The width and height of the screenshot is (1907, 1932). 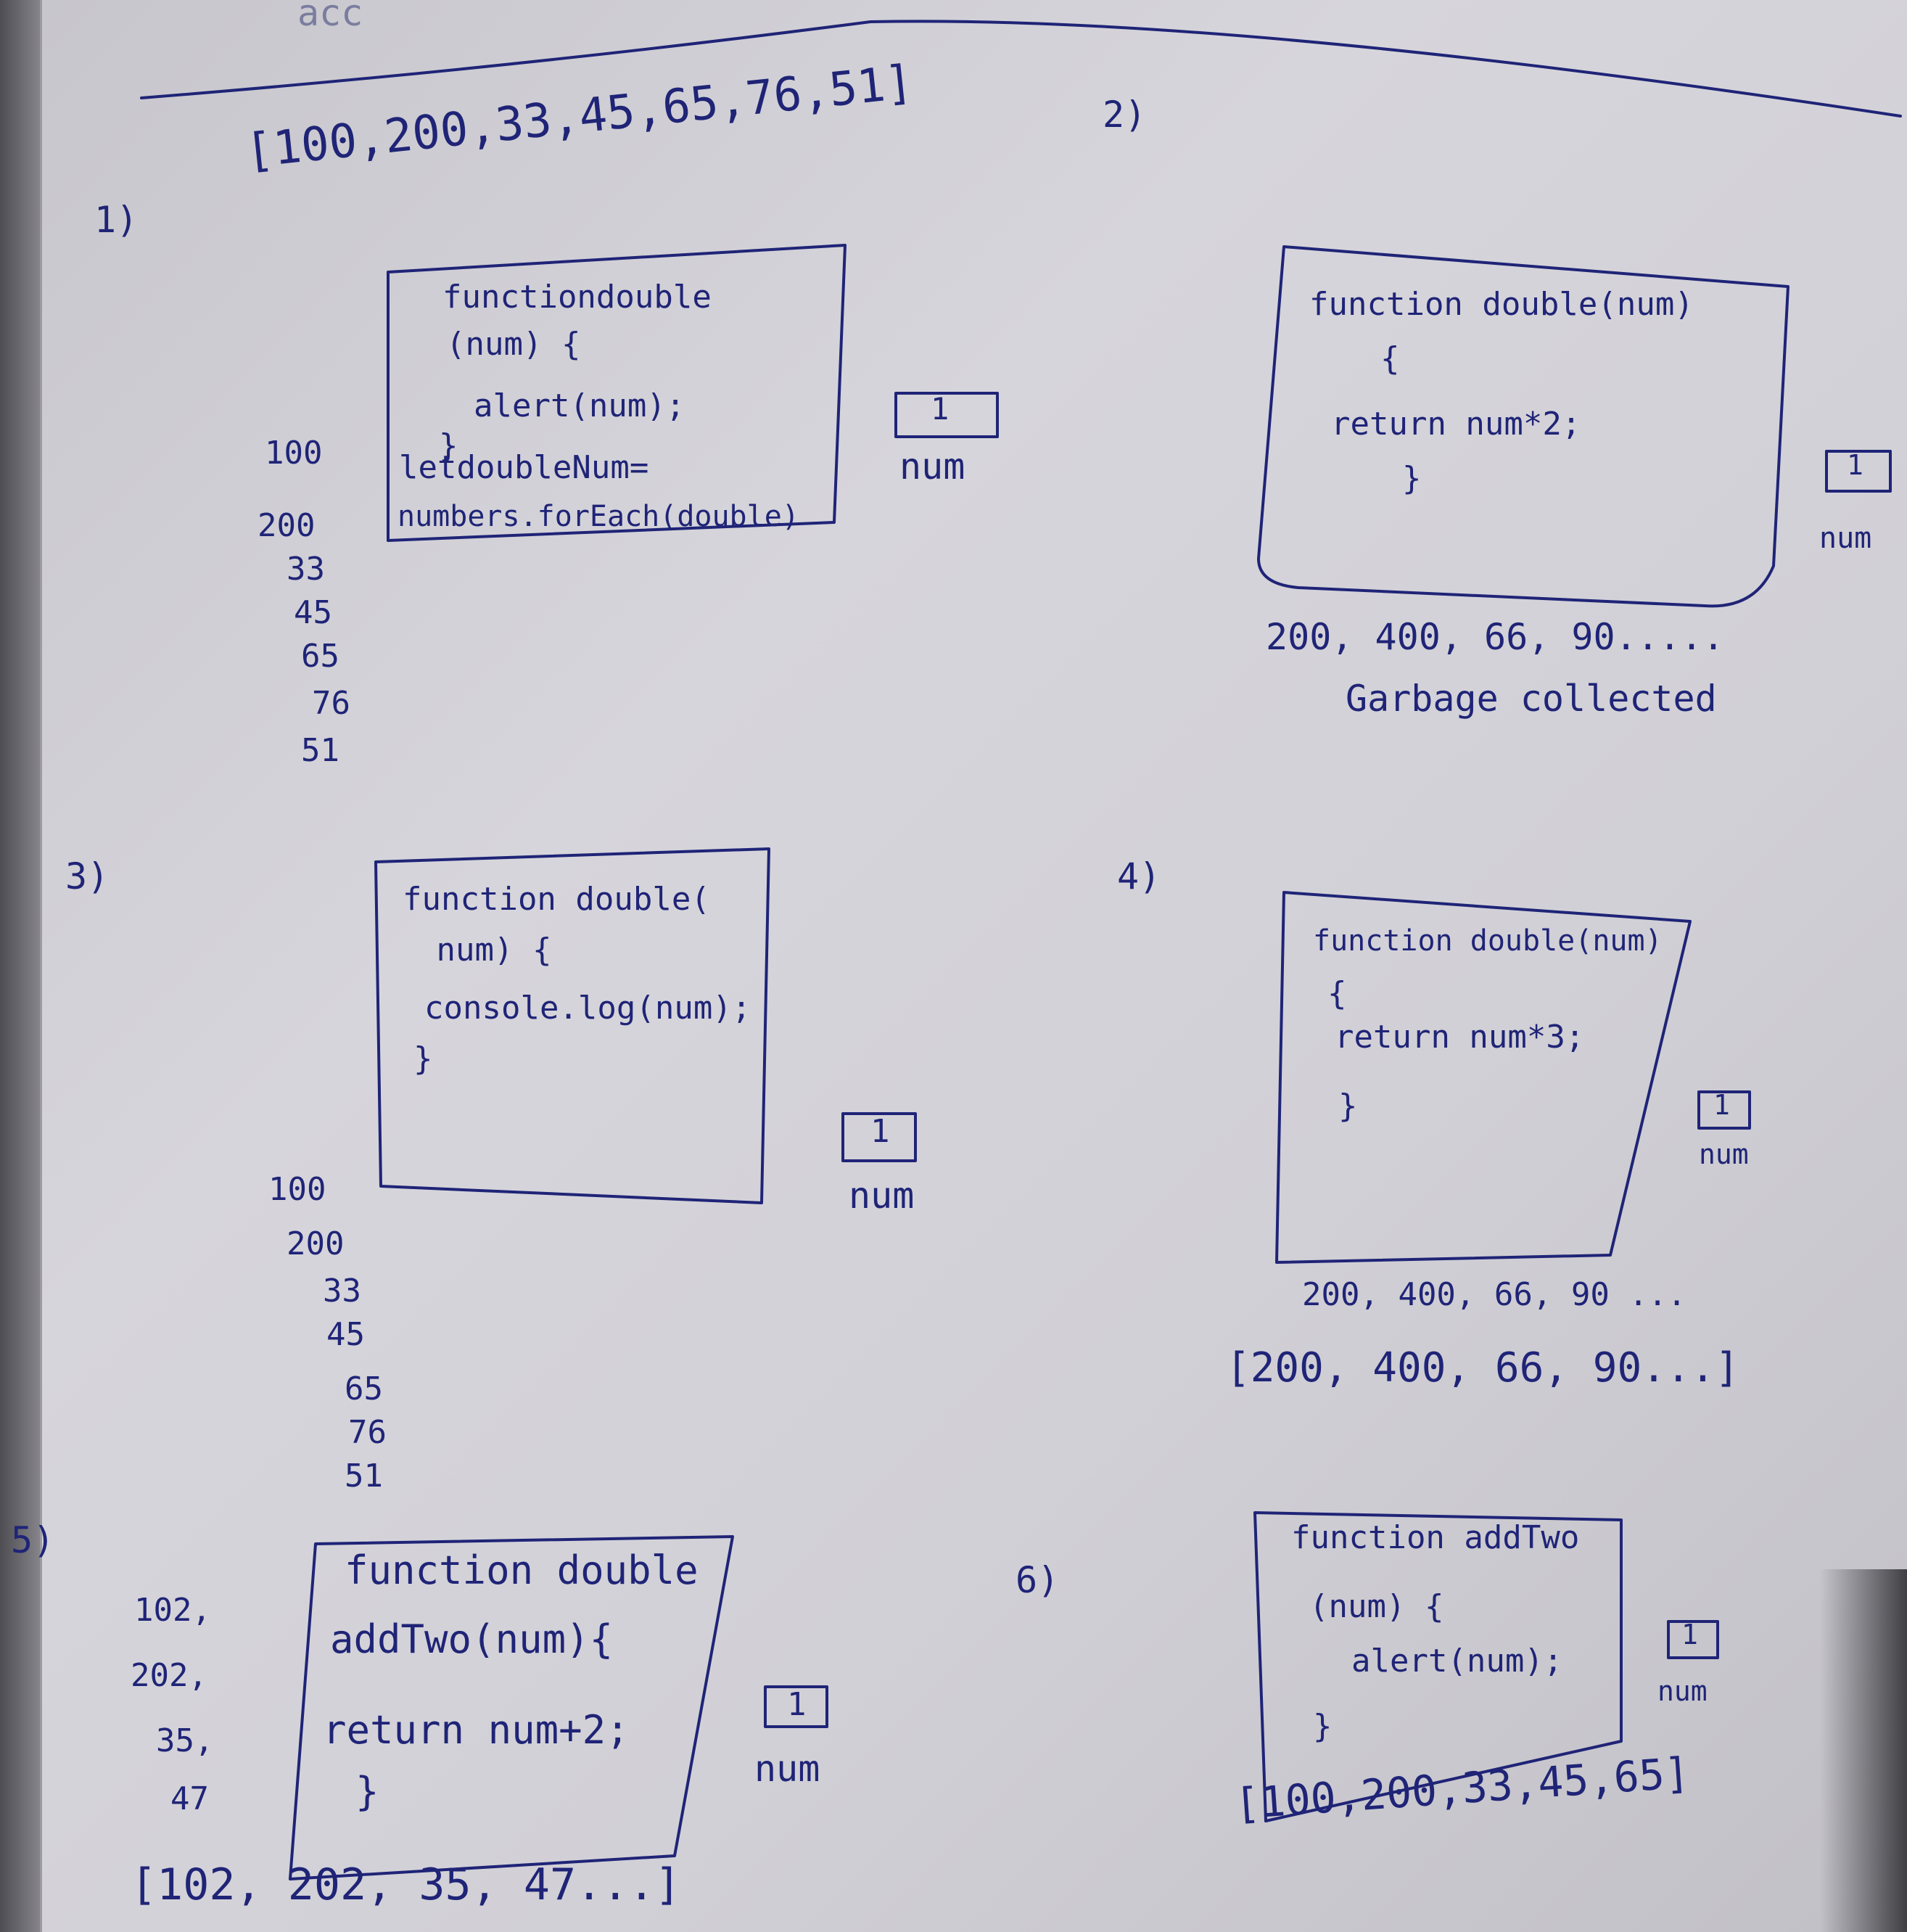 I want to click on panel-2-code-line-4: }, so click(x=1393, y=479).